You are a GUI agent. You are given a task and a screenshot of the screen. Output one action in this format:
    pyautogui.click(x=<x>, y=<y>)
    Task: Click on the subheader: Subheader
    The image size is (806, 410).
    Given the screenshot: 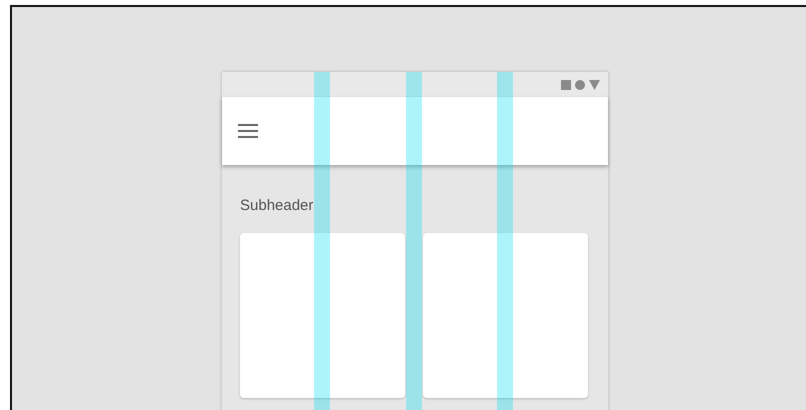 What is the action you would take?
    pyautogui.click(x=277, y=205)
    